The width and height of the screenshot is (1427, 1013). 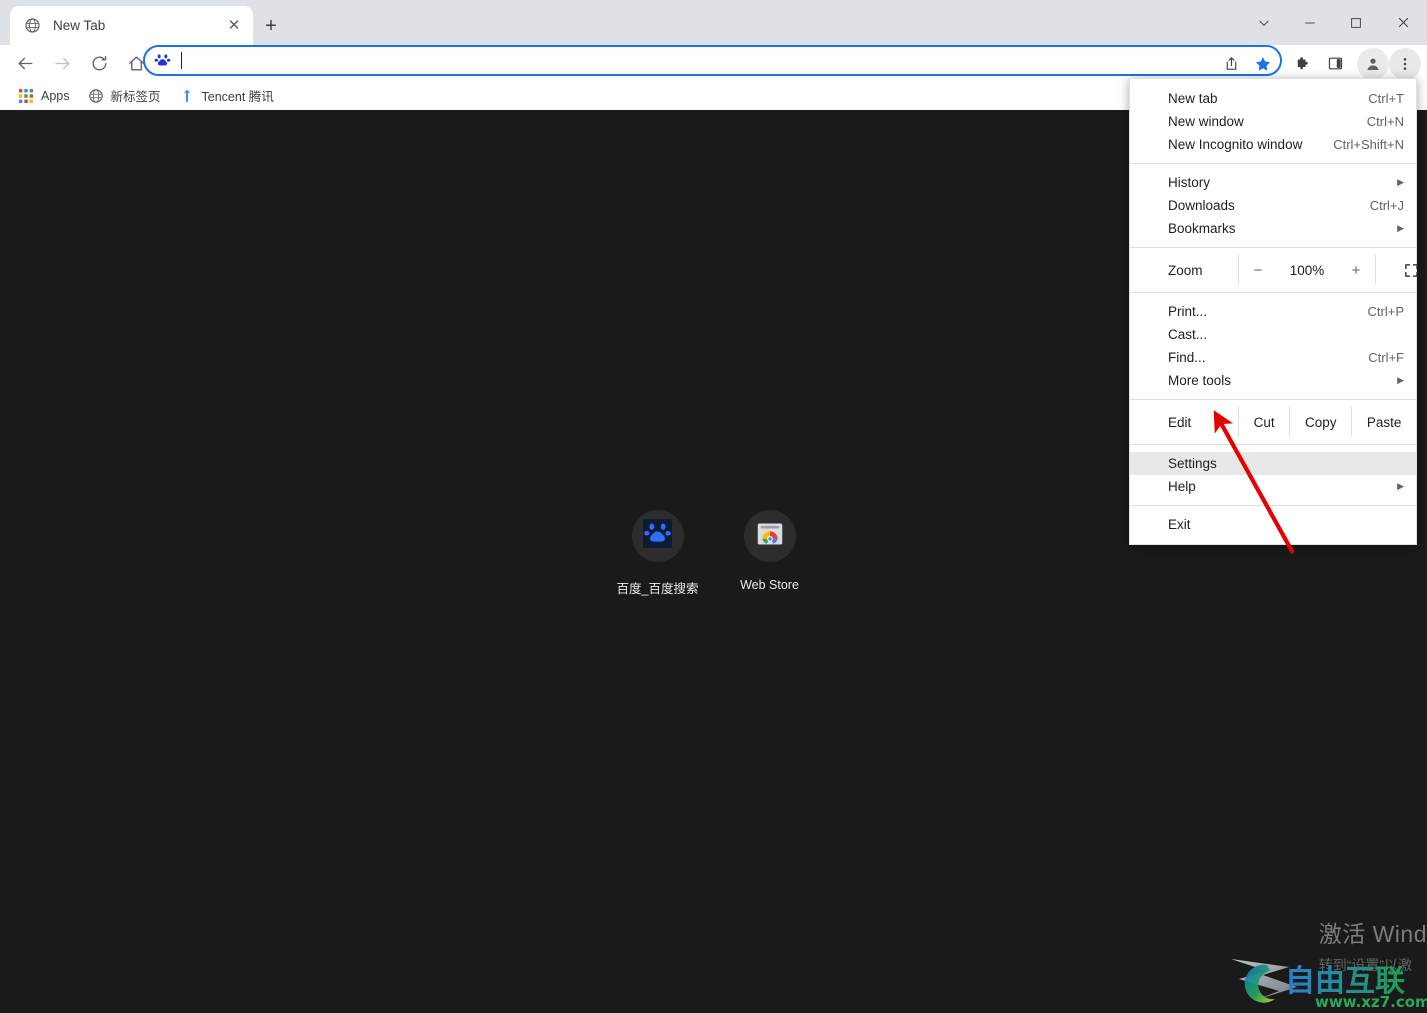 I want to click on share-icon, so click(x=1231, y=64).